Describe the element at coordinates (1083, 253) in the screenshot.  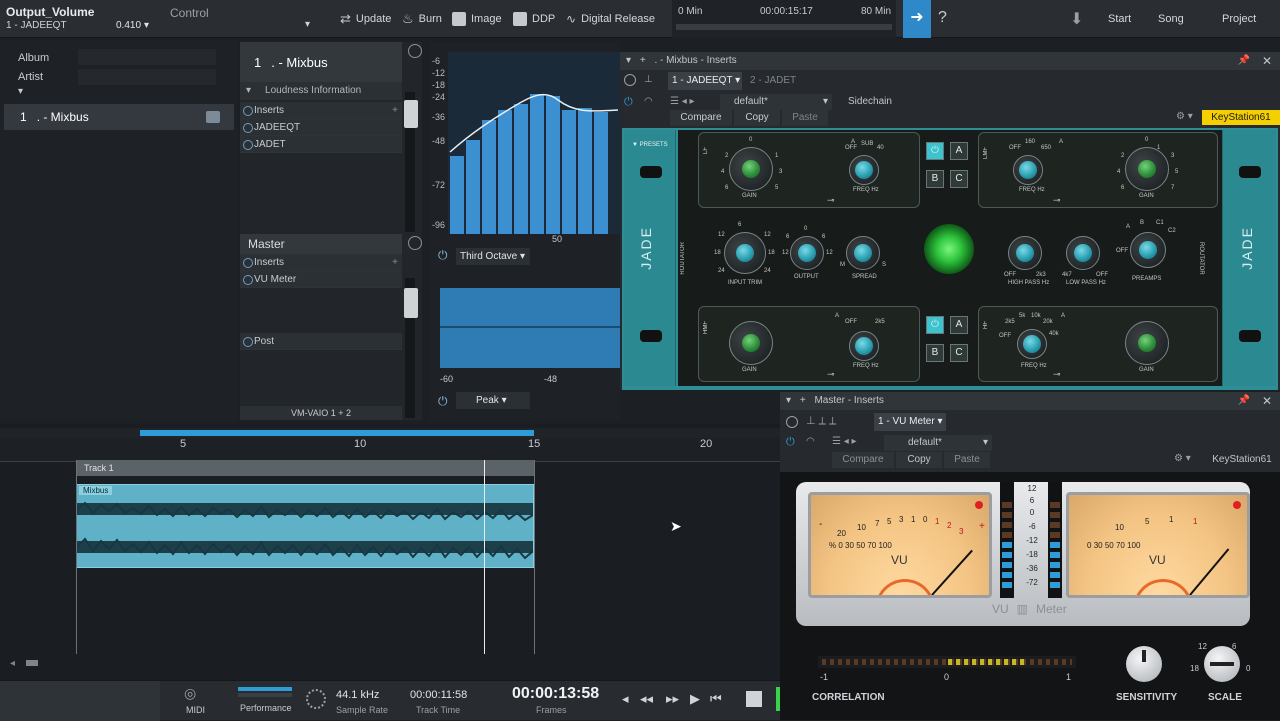
I see `low-pass-knob` at that location.